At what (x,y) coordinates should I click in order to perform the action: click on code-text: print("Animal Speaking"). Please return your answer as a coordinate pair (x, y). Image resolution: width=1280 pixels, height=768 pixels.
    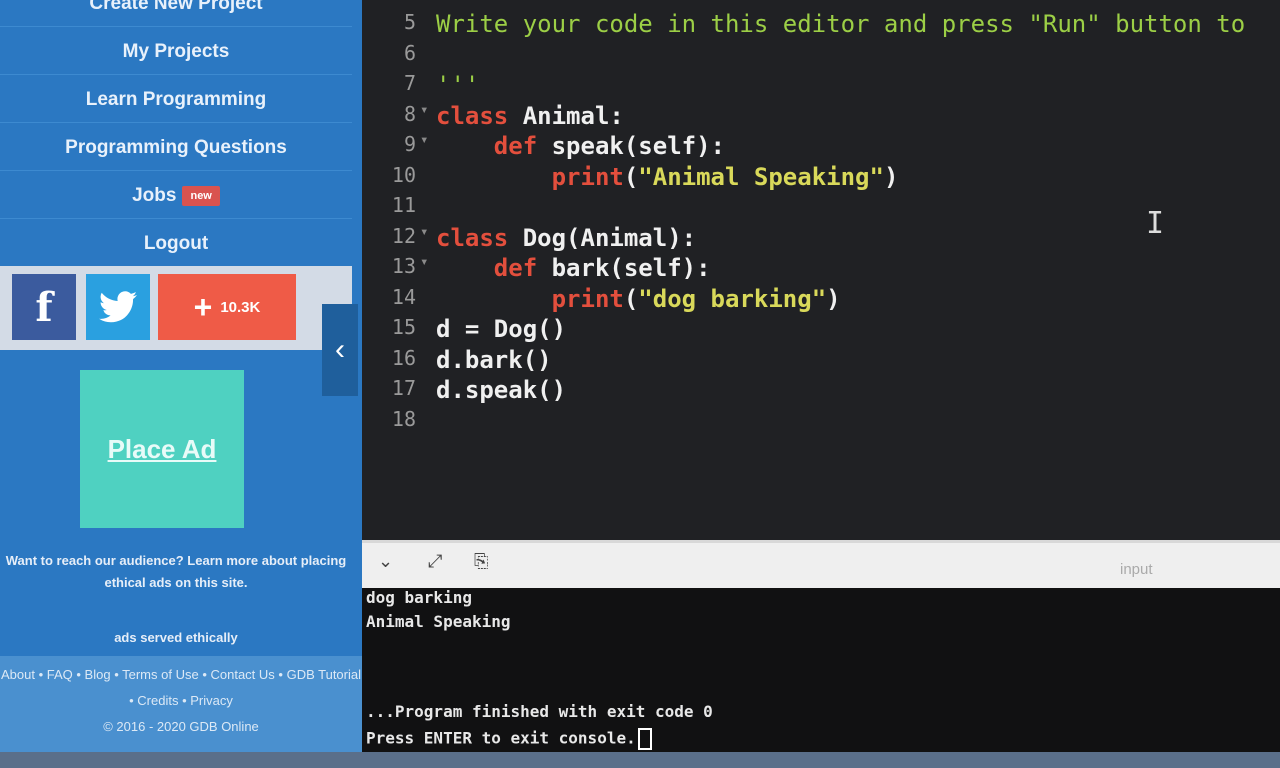
    Looking at the image, I should click on (725, 176).